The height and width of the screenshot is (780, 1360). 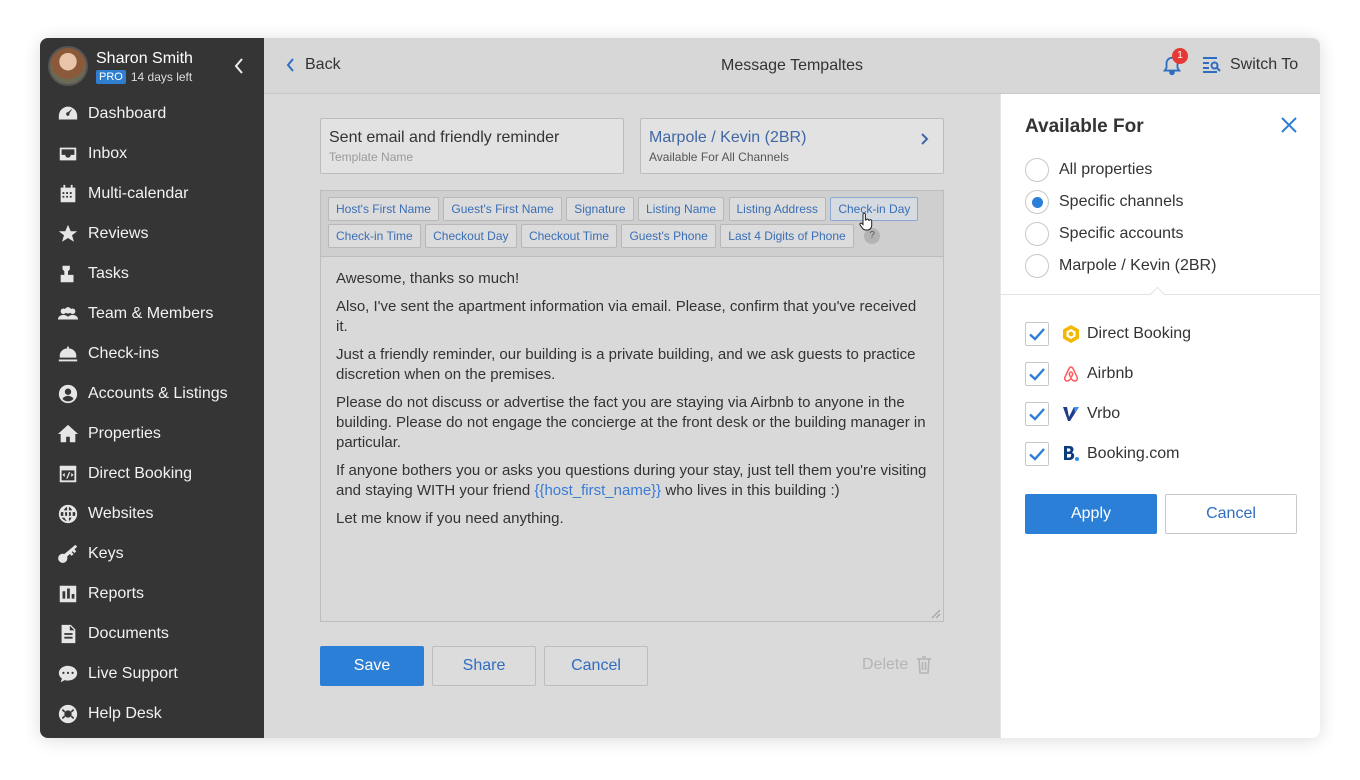 I want to click on sidebar-item-documents: Documents, so click(x=152, y=634).